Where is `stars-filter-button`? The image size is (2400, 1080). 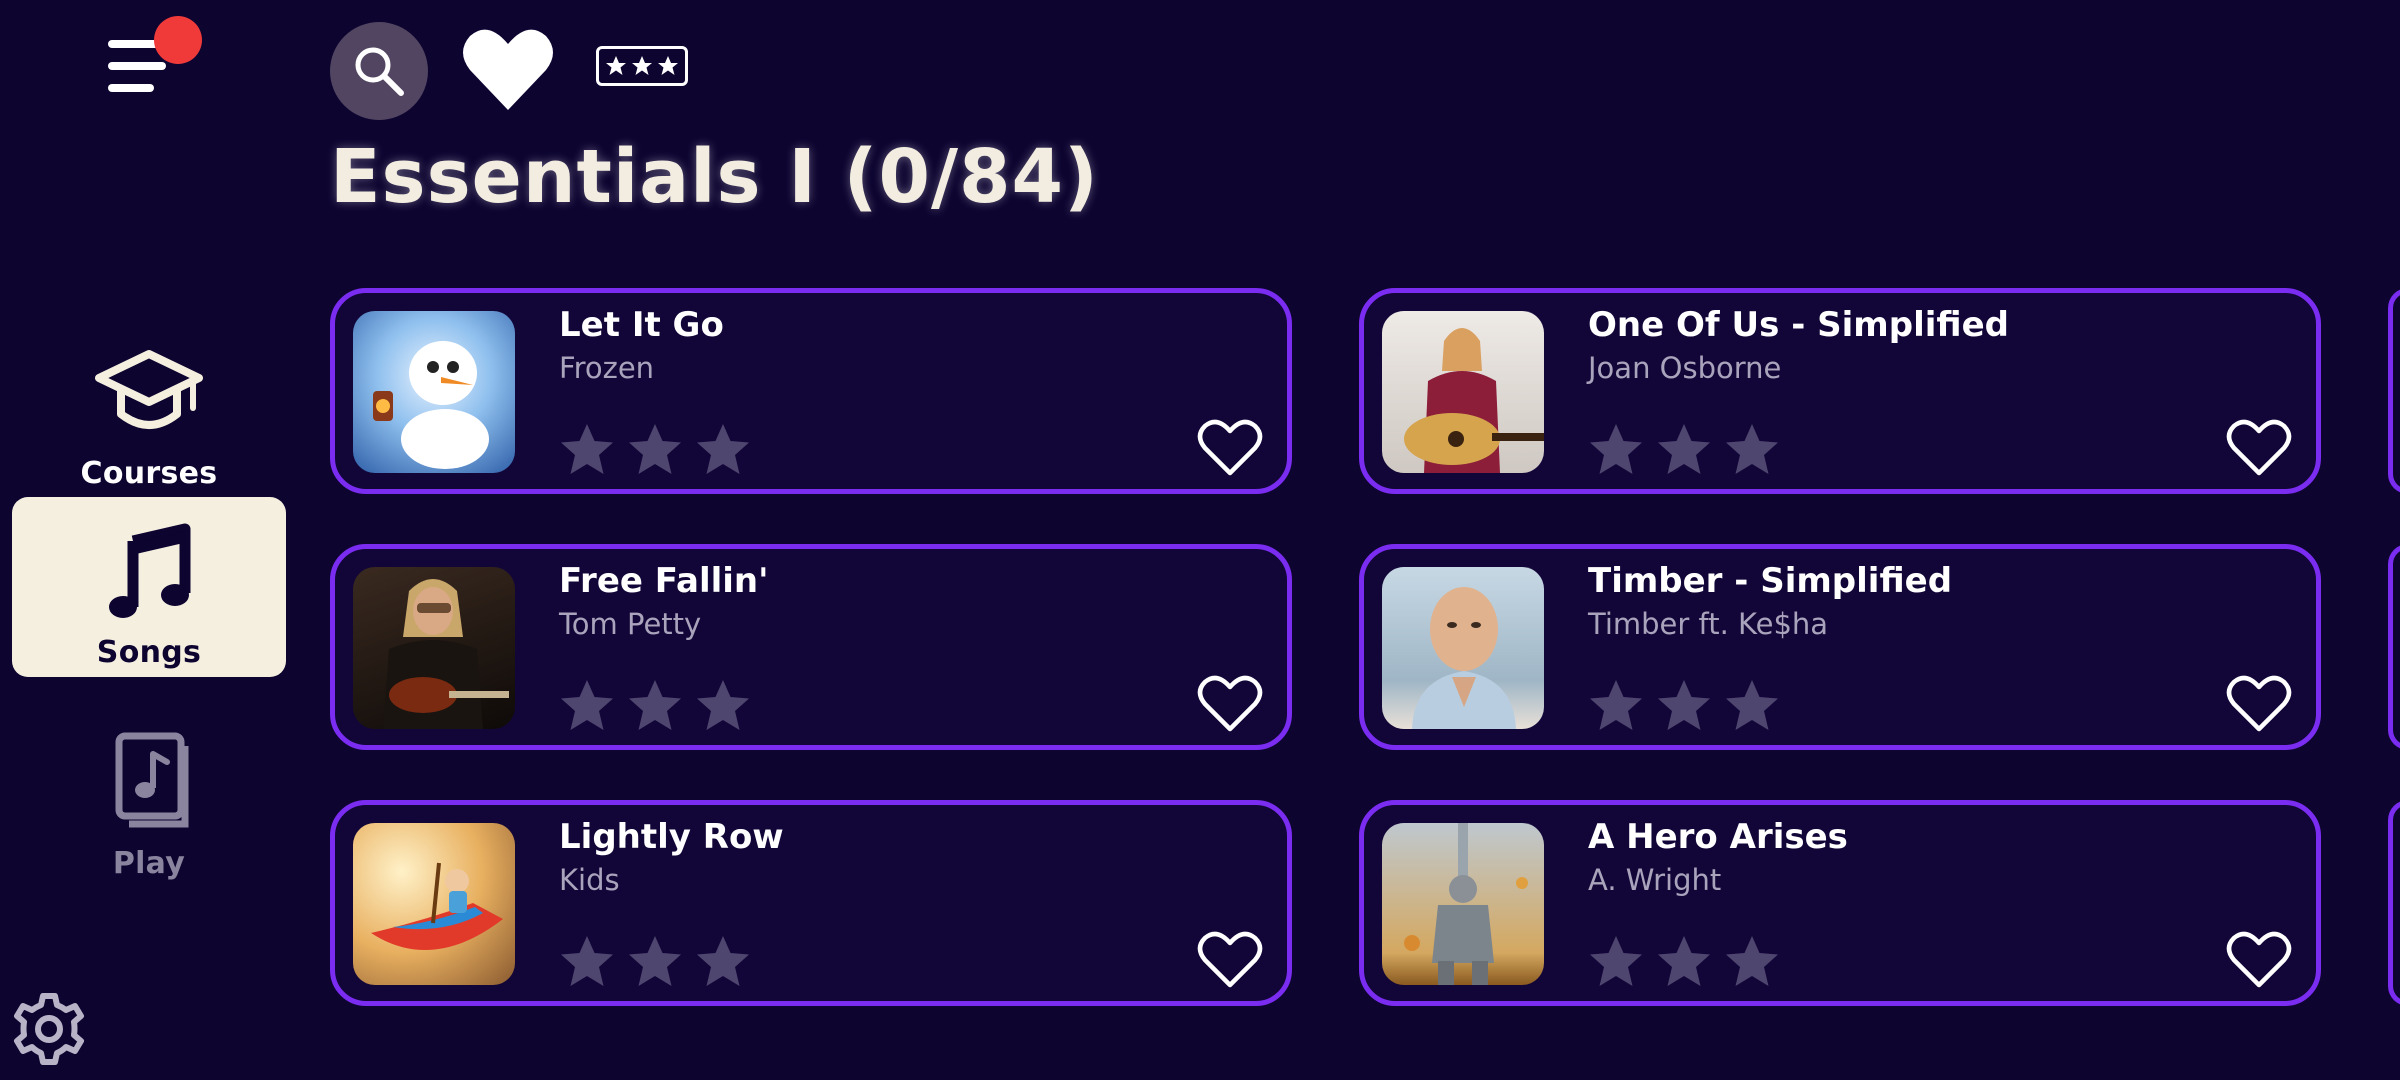
stars-filter-button is located at coordinates (642, 66).